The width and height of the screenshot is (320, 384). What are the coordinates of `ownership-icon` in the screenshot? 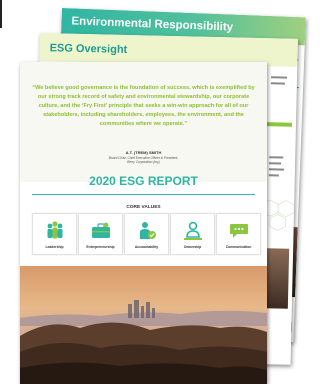 It's located at (193, 230).